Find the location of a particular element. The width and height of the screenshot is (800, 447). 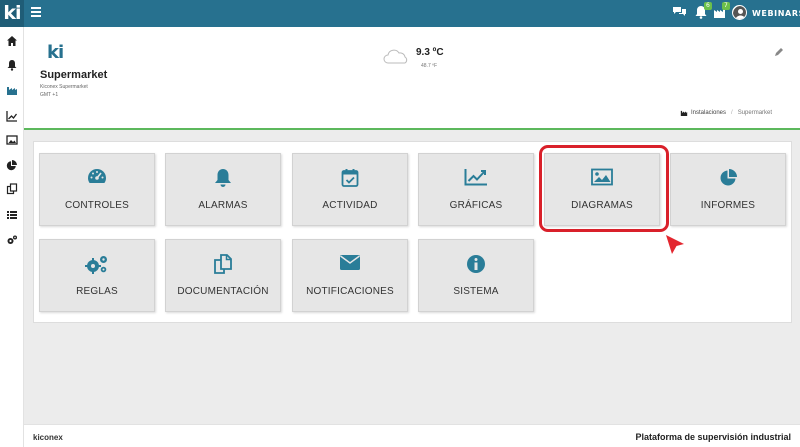

menu-toggle-button is located at coordinates (36, 13).